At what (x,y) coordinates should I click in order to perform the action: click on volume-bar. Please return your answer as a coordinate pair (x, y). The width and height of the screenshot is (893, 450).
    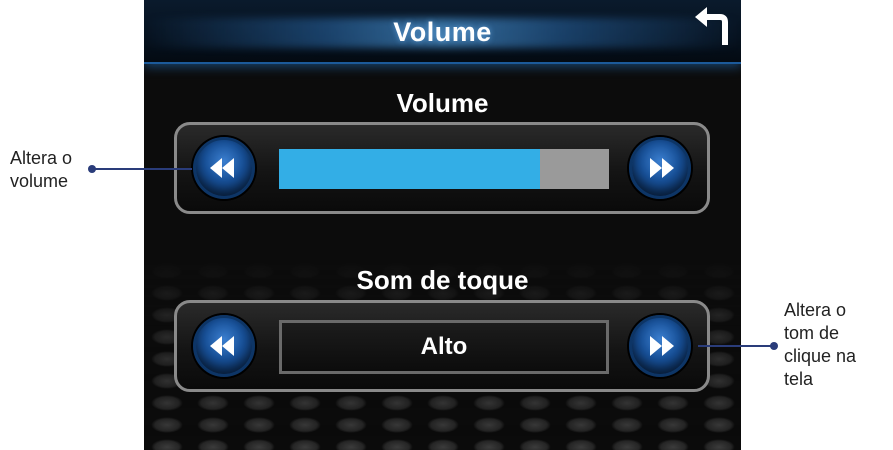
    Looking at the image, I should click on (444, 169).